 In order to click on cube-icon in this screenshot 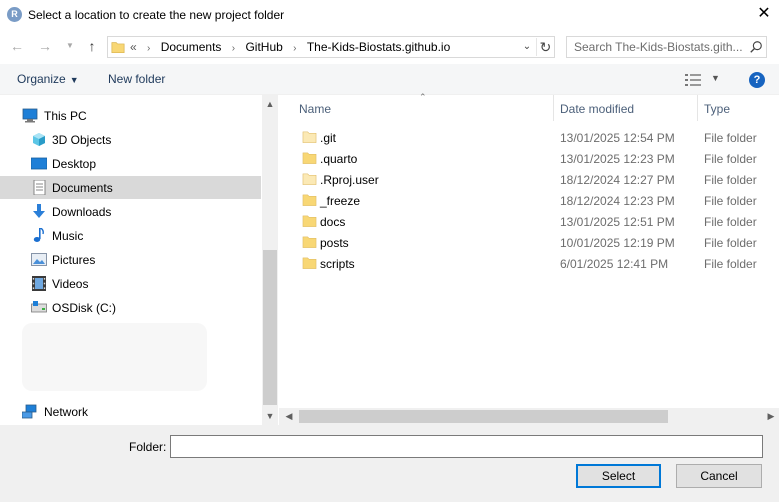, I will do `click(39, 139)`.